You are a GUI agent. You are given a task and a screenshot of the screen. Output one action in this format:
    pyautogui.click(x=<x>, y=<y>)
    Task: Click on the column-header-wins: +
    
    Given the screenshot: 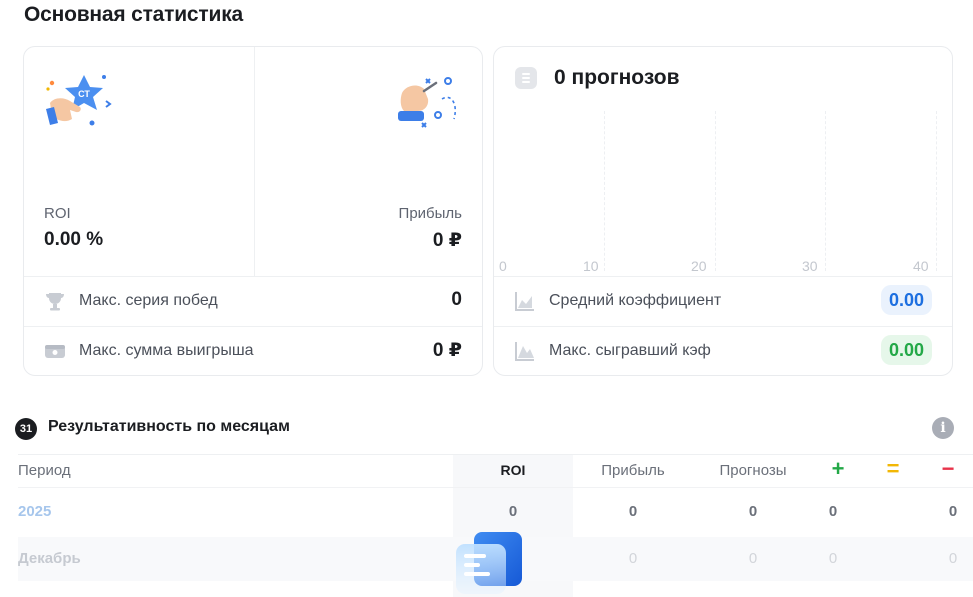 What is the action you would take?
    pyautogui.click(x=838, y=469)
    